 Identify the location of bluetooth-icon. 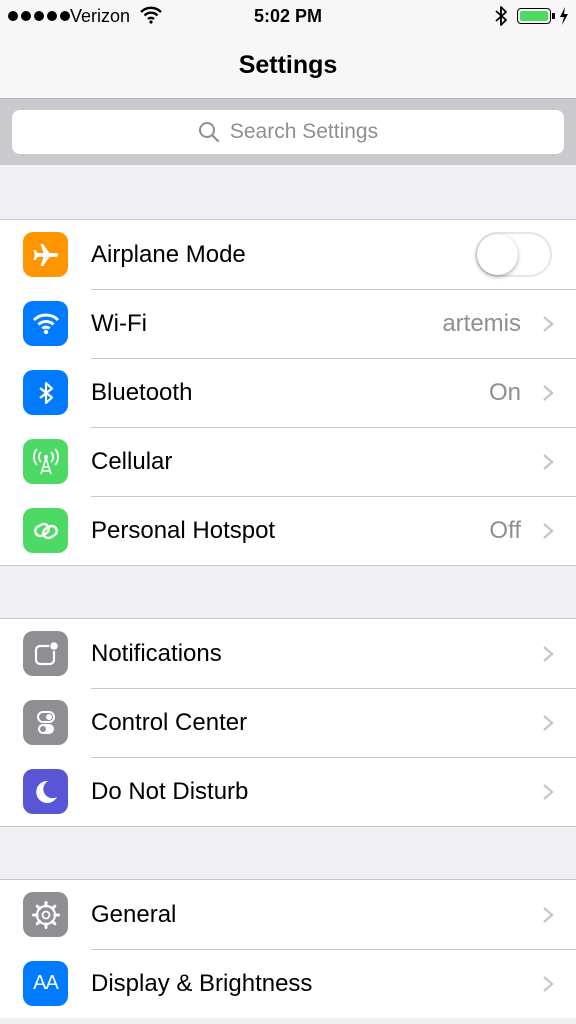
(45, 392).